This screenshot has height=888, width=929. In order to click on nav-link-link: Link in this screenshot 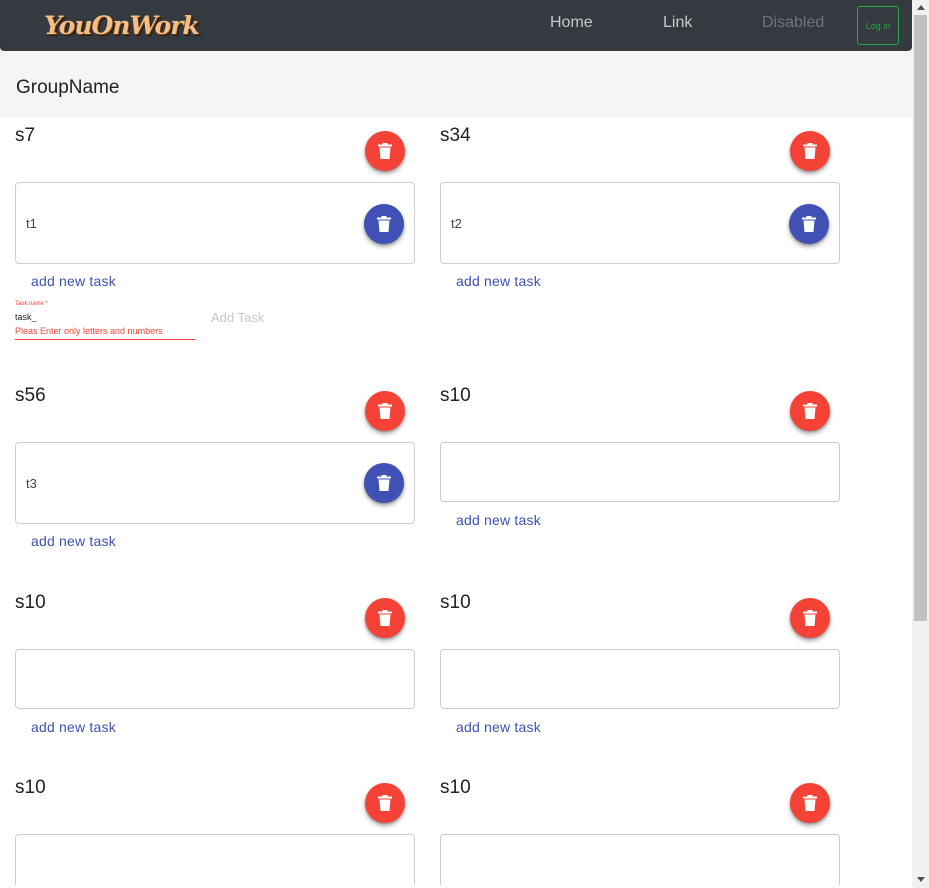, I will do `click(677, 23)`.